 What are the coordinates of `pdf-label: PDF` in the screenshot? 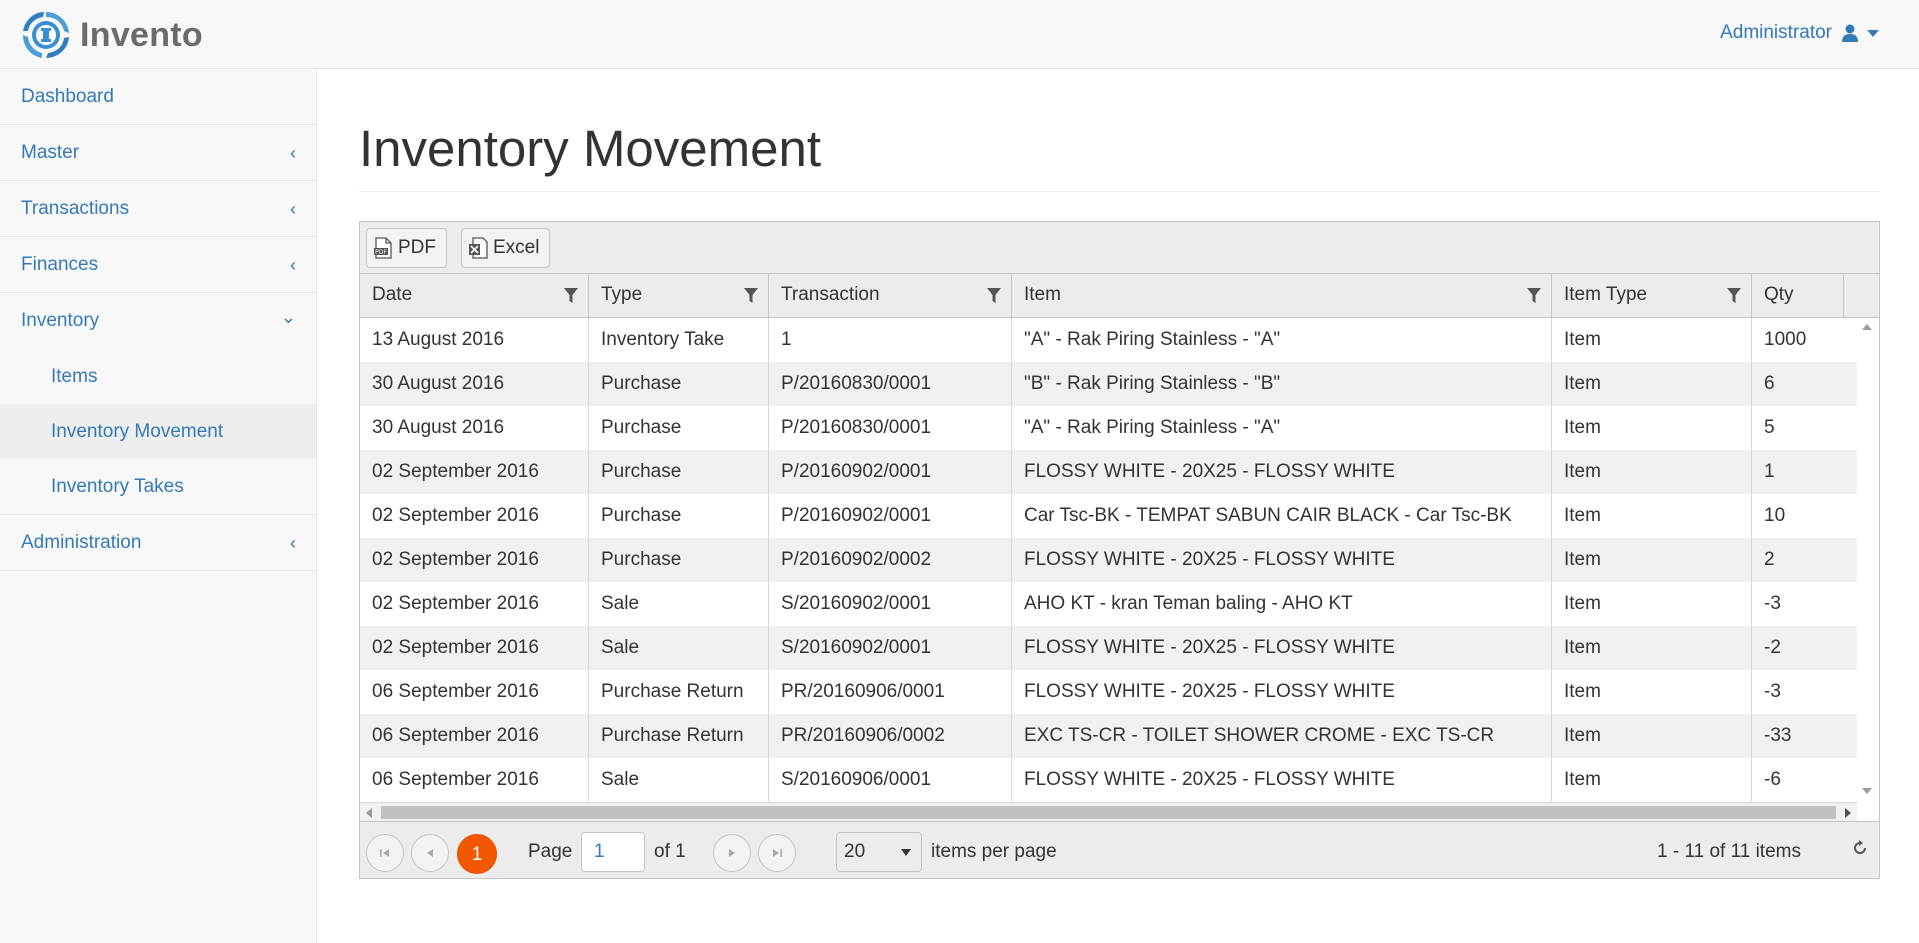 It's located at (417, 247).